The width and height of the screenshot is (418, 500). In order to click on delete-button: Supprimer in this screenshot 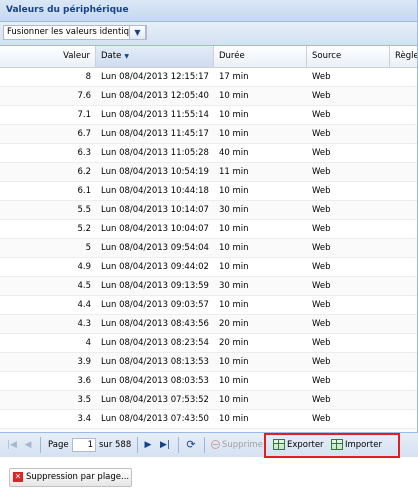, I will do `click(237, 445)`.